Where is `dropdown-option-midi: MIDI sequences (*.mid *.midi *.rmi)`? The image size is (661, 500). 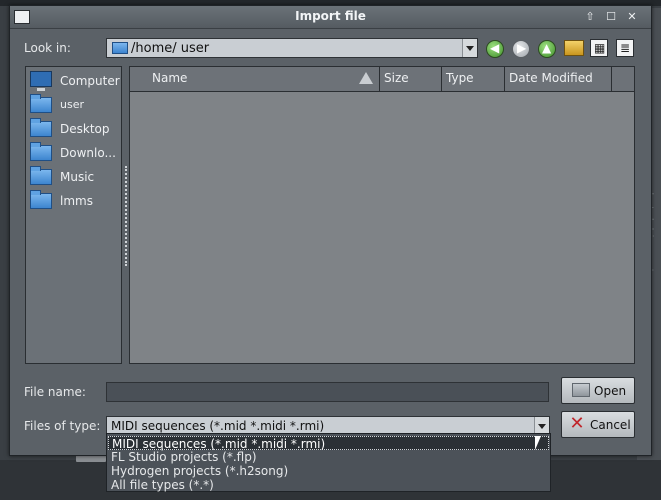 dropdown-option-midi: MIDI sequences (*.mid *.midi *.rmi) is located at coordinates (328, 443).